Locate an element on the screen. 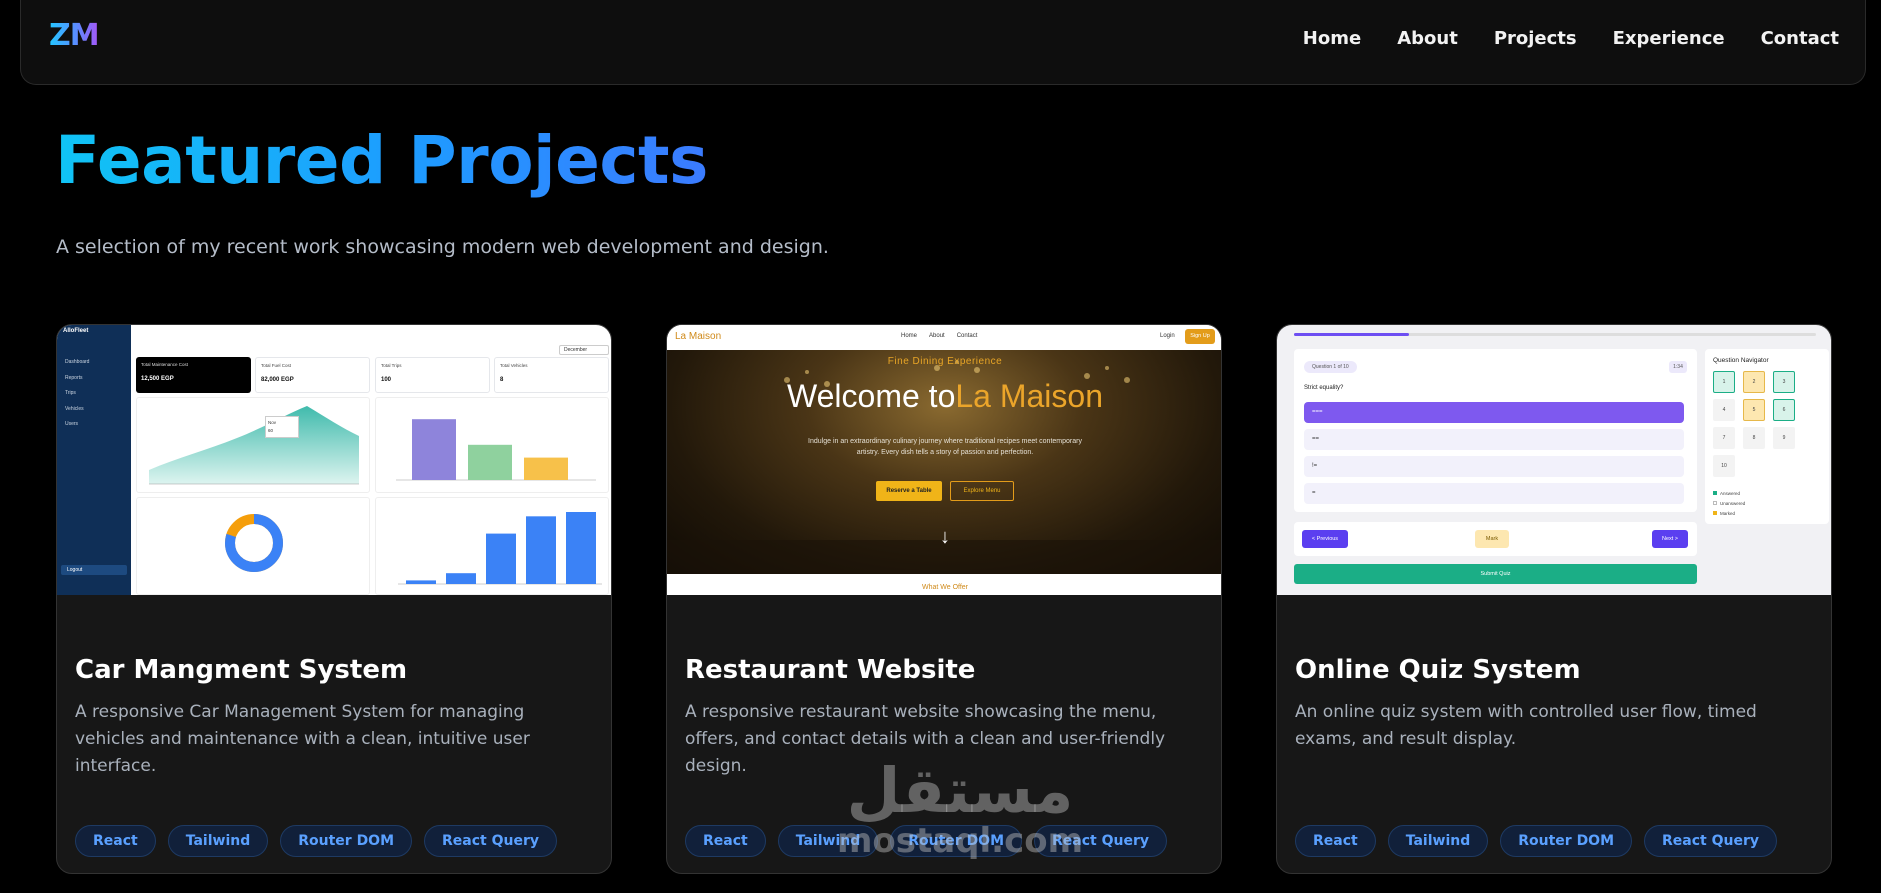 Image resolution: width=1881 pixels, height=893 pixels. preview-nav-item: About is located at coordinates (937, 336).